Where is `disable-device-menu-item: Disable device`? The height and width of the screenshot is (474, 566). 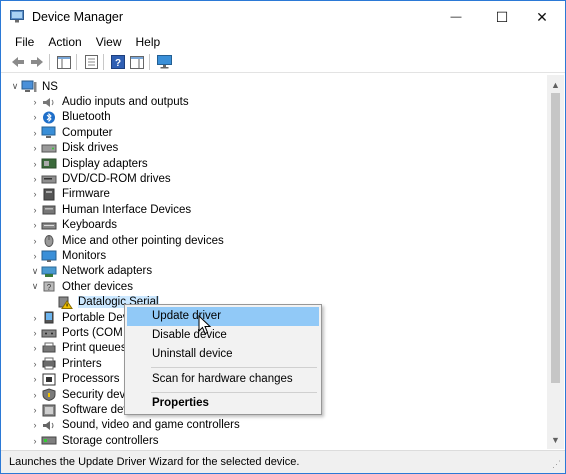
disable-device-menu-item: Disable device is located at coordinates (223, 335).